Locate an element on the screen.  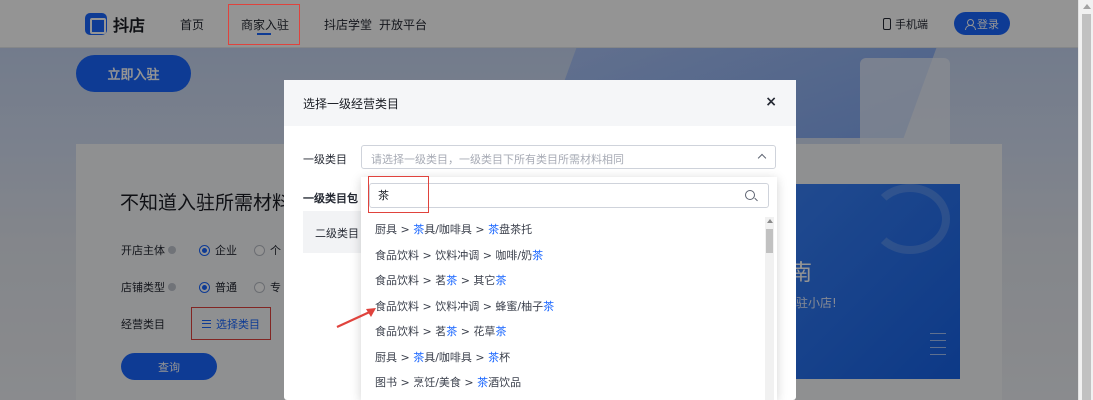
result-path-text: 图书 > 烹饪/美食 > is located at coordinates (426, 382).